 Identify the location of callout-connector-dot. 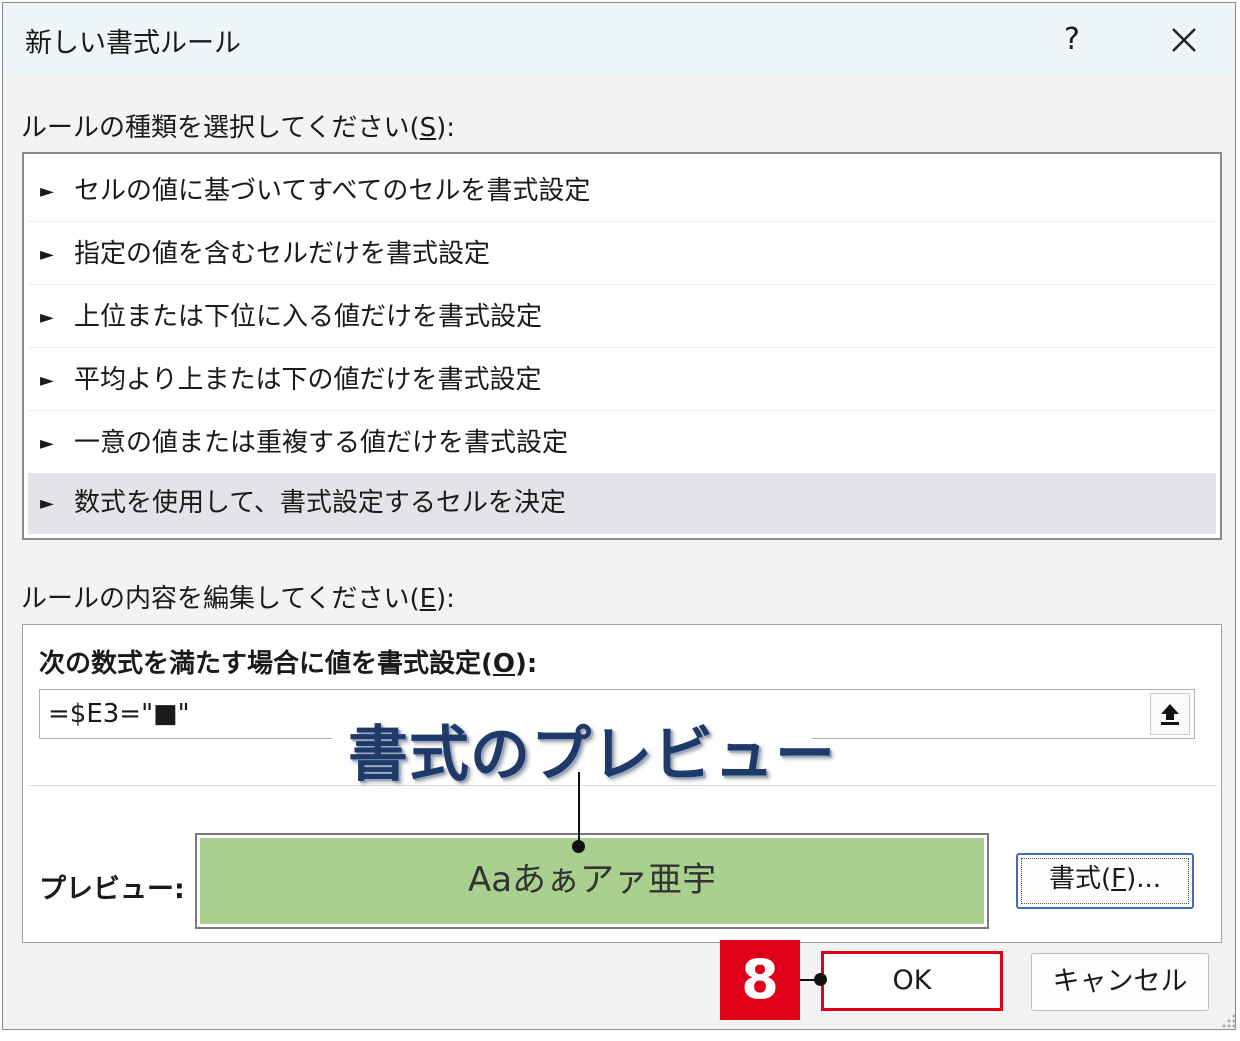
(578, 846).